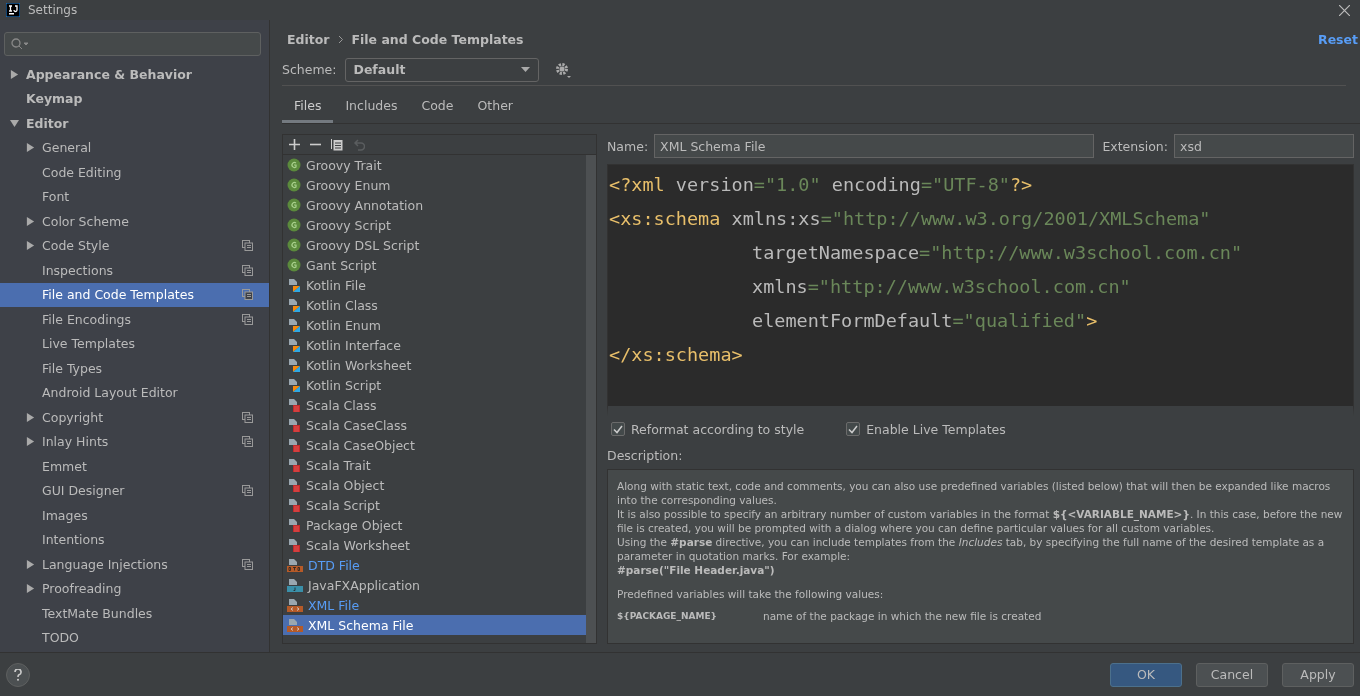 Image resolution: width=1360 pixels, height=696 pixels. Describe the element at coordinates (308, 39) in the screenshot. I see `breadcrumb-item: Editor` at that location.